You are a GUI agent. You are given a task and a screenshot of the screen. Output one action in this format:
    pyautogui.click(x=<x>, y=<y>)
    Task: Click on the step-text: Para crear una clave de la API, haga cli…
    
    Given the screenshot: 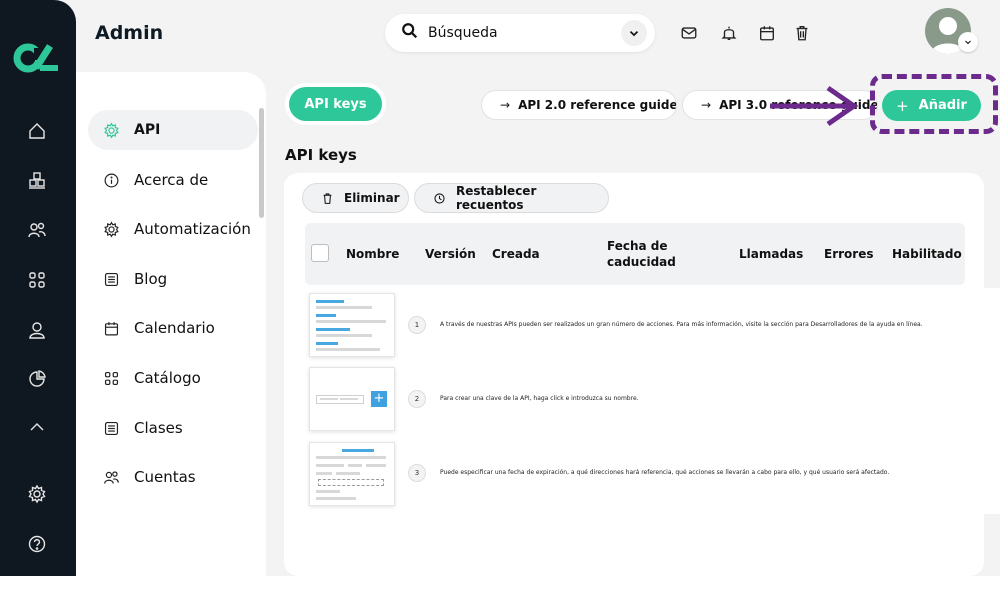 What is the action you would take?
    pyautogui.click(x=539, y=398)
    